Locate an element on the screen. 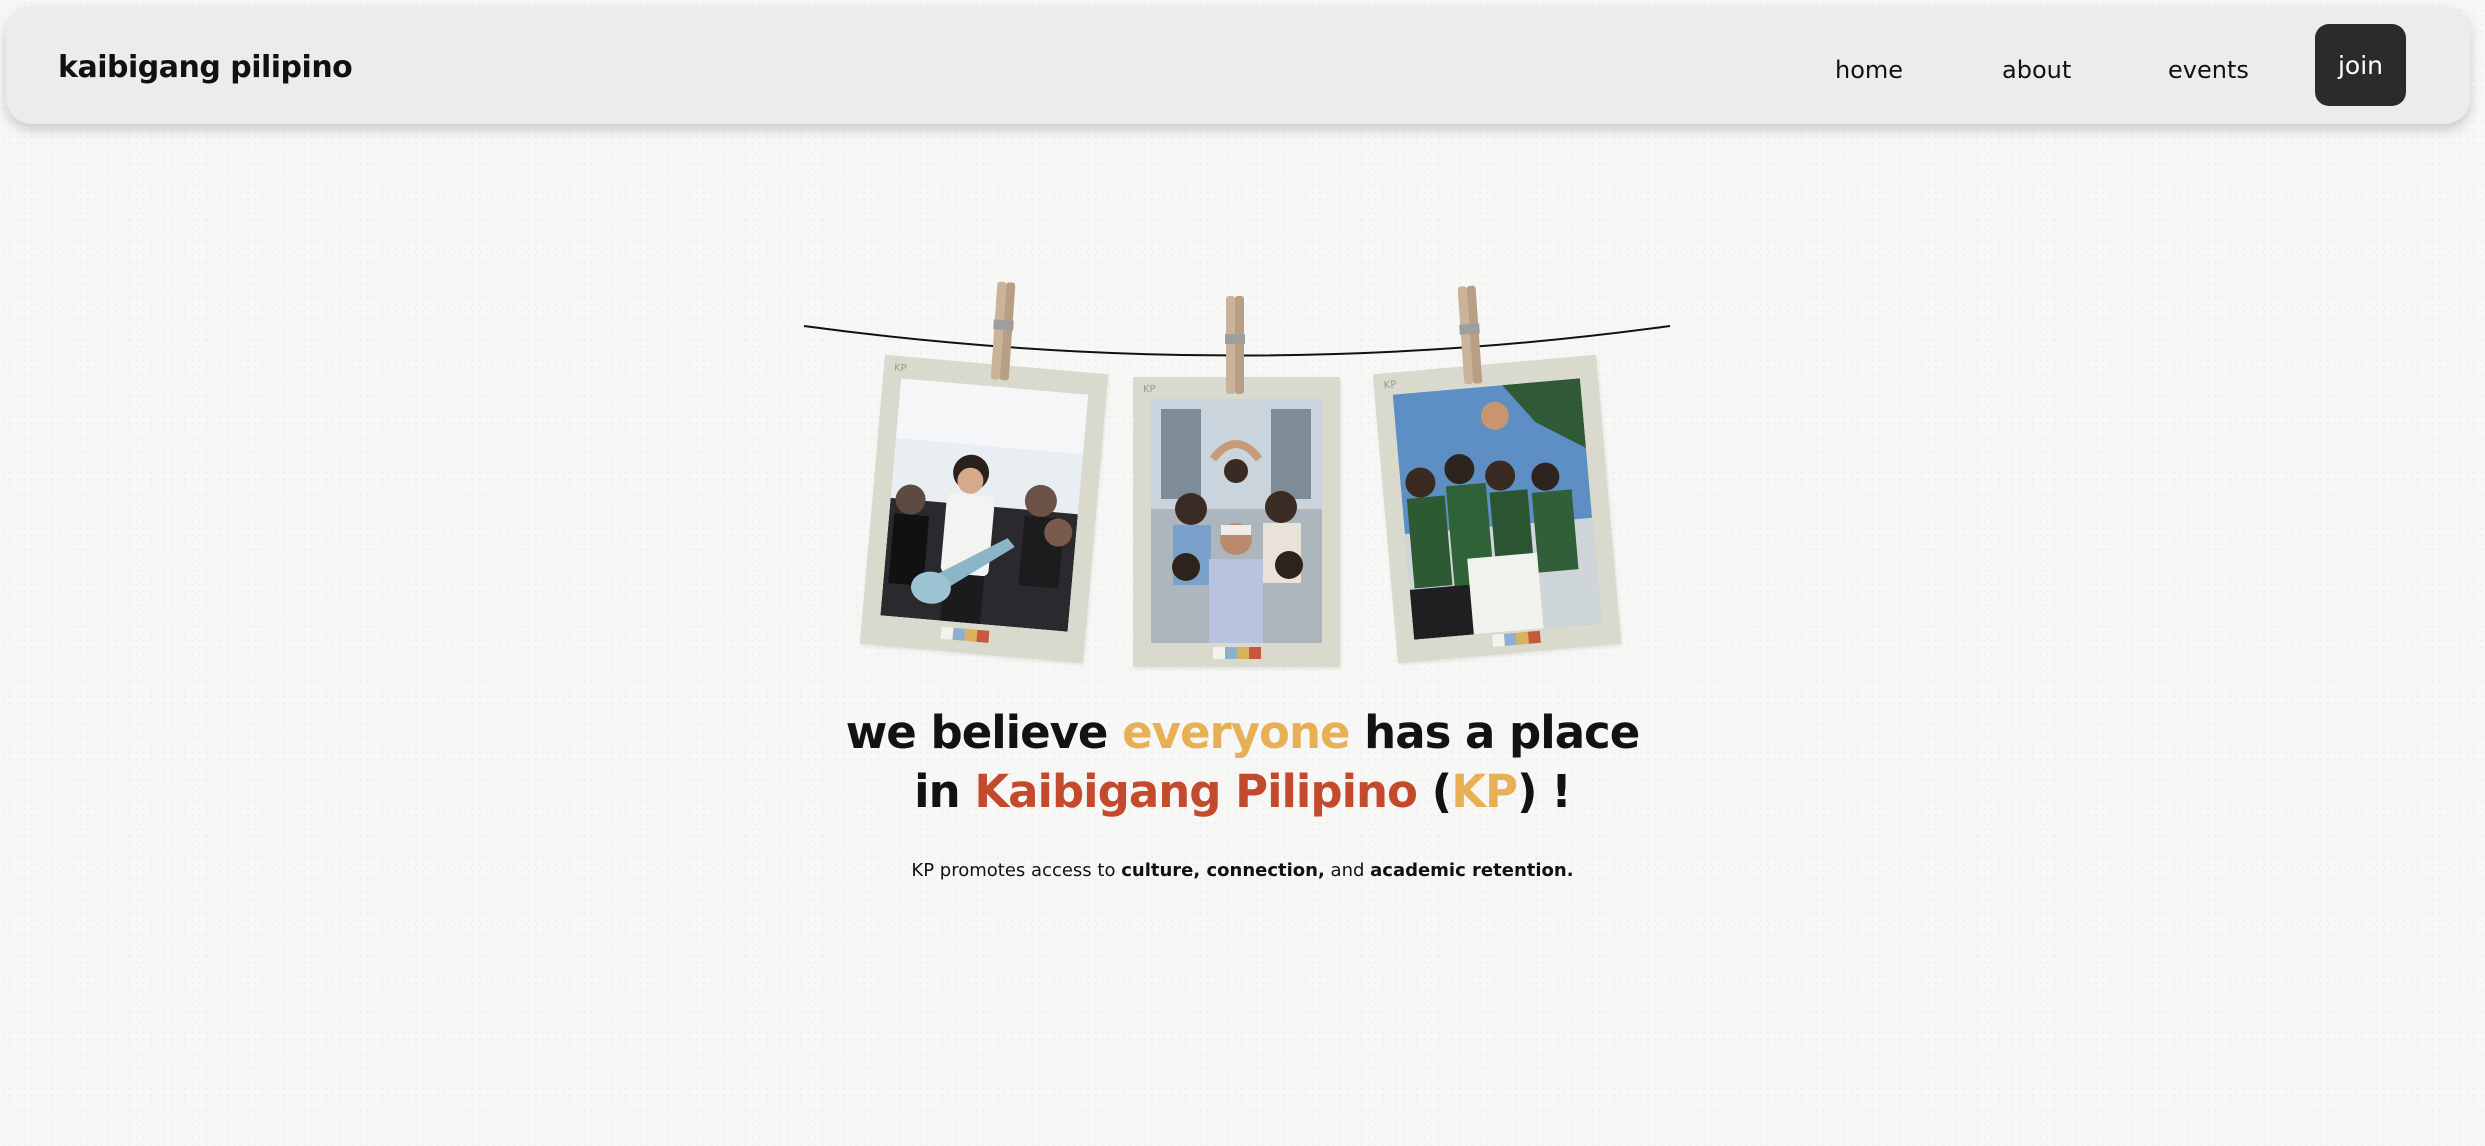 The height and width of the screenshot is (1146, 2485). subtitle-text: and is located at coordinates (1347, 870).